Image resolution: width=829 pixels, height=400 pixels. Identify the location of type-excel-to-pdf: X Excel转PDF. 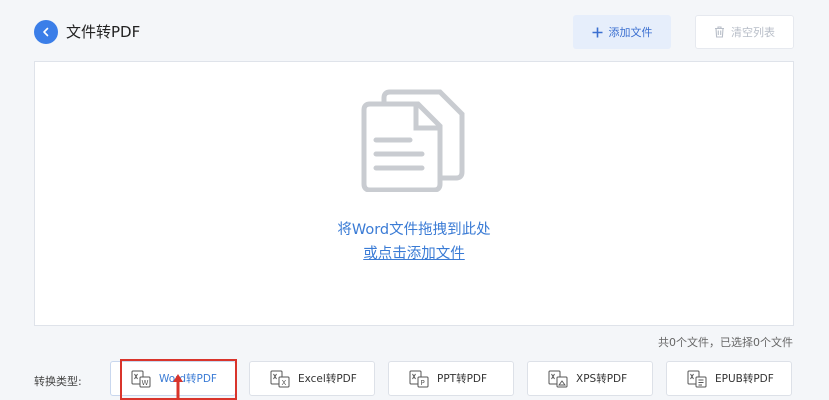
(312, 378).